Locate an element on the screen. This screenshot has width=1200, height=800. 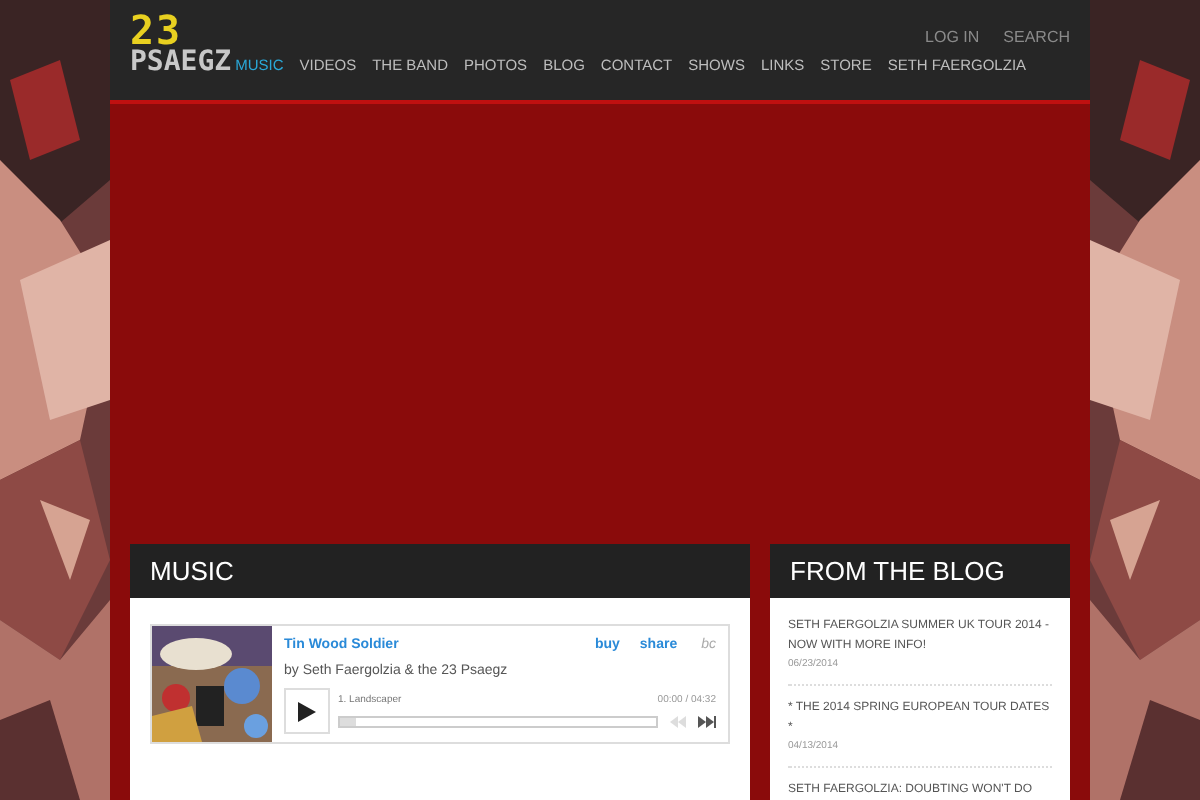
logo-name: PSAEGZ is located at coordinates (181, 62).